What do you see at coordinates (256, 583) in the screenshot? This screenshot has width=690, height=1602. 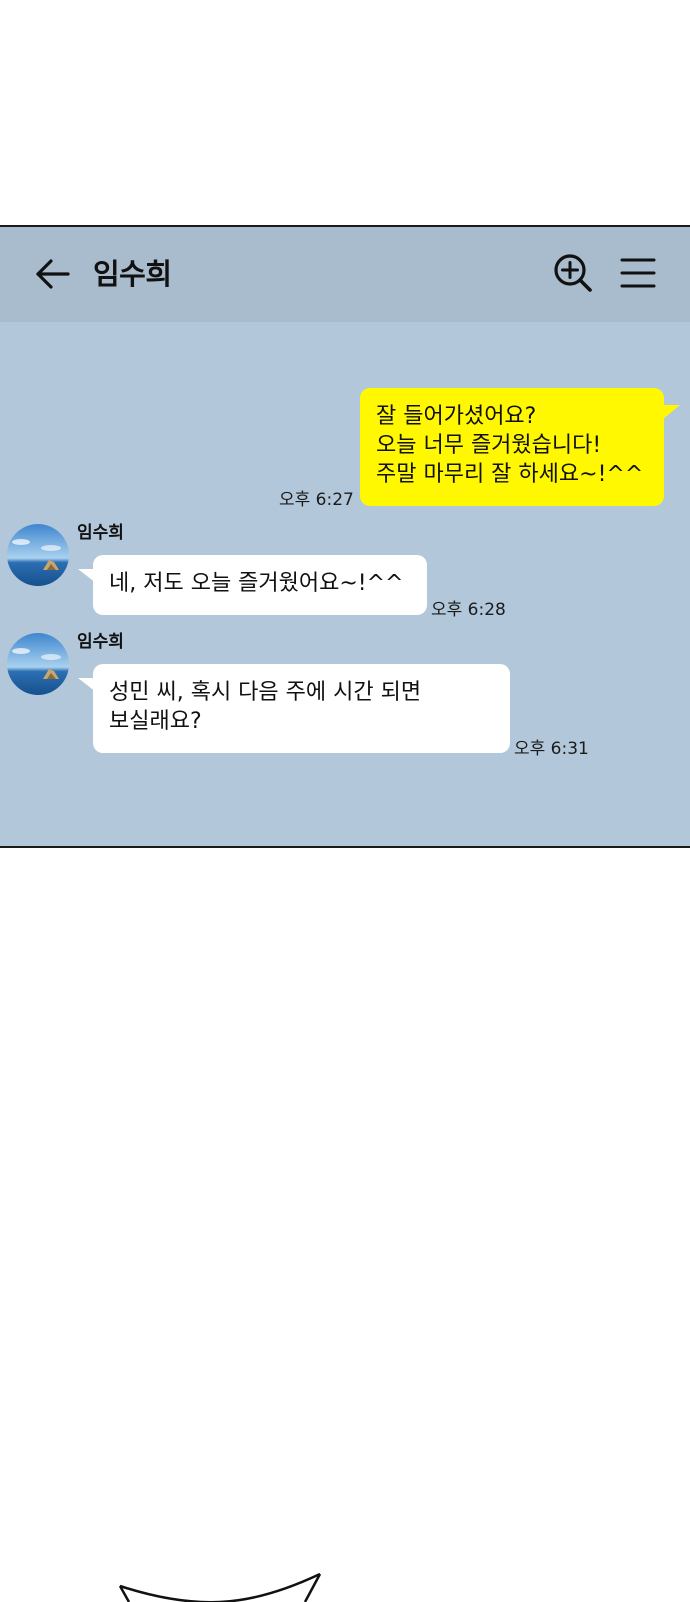 I see `message-text: 네, 저도 오늘 즐거웠어요~!^^` at bounding box center [256, 583].